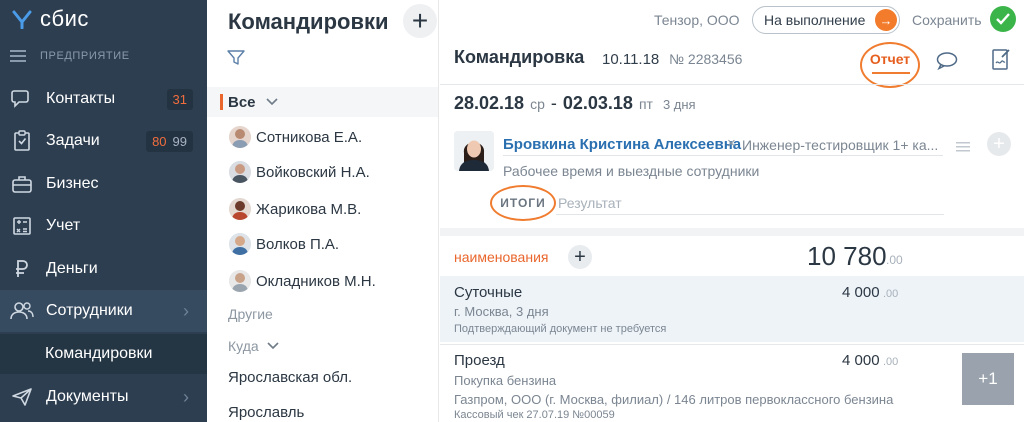 The image size is (1024, 422). What do you see at coordinates (890, 65) in the screenshot?
I see `tab-report: Отчет` at bounding box center [890, 65].